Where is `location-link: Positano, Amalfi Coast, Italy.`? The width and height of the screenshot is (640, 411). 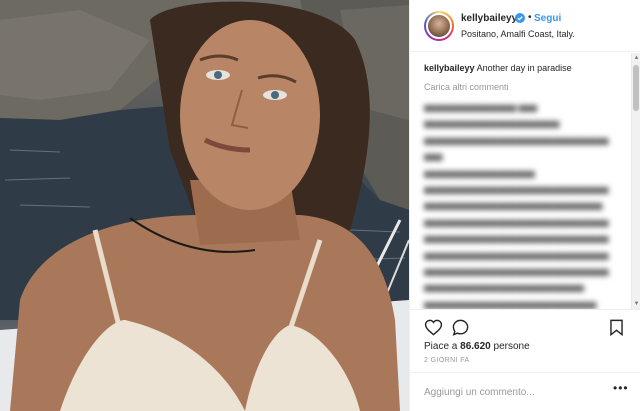 location-link: Positano, Amalfi Coast, Italy. is located at coordinates (518, 34).